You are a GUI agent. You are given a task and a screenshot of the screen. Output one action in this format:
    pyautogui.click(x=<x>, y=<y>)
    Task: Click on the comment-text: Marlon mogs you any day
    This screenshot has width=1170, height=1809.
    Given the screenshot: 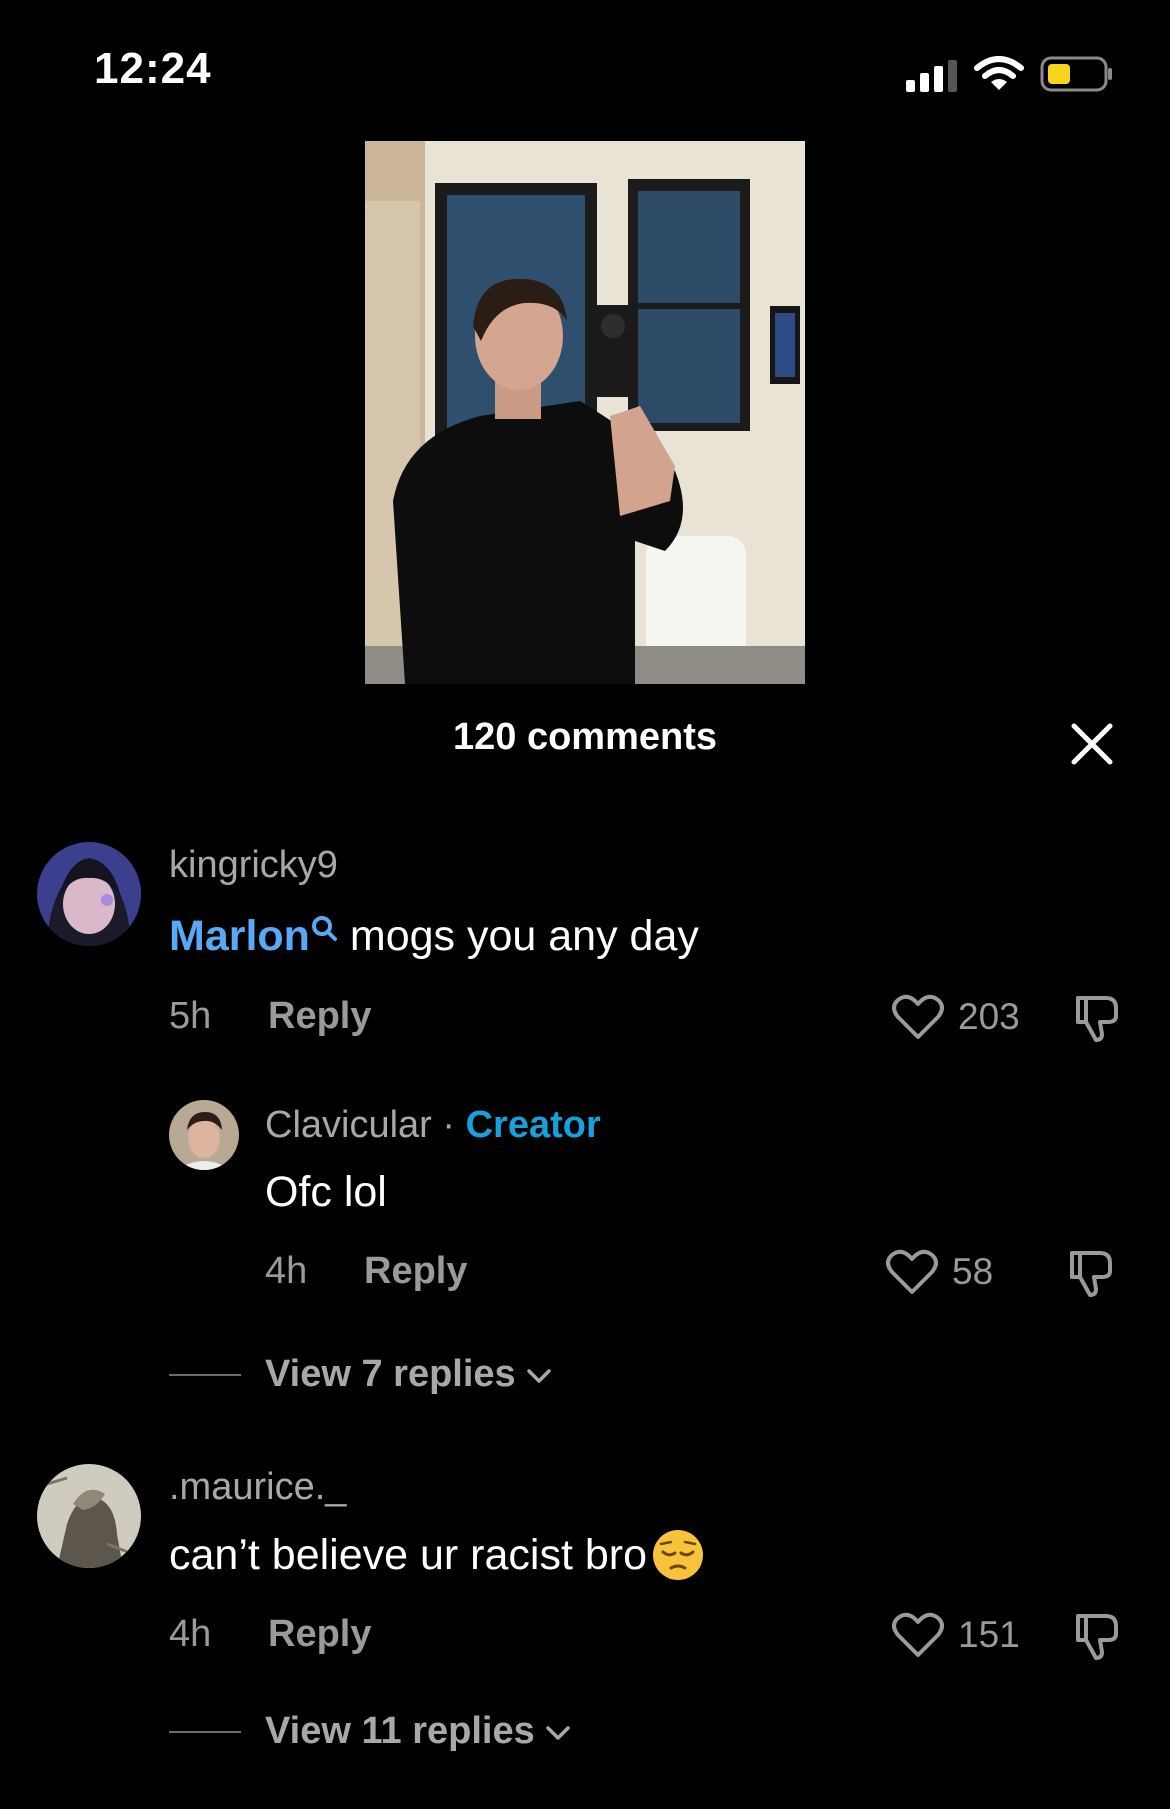 What is the action you would take?
    pyautogui.click(x=434, y=936)
    